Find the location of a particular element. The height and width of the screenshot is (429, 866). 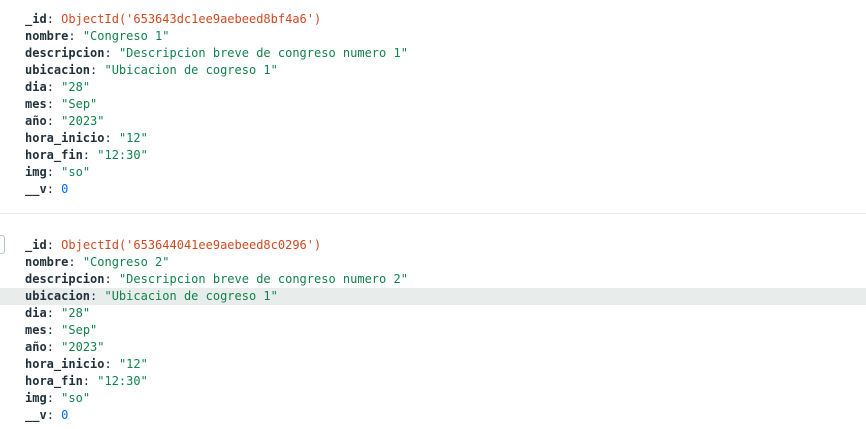

field-value: "Descripcion breve de congreso numero 1" is located at coordinates (263, 53).